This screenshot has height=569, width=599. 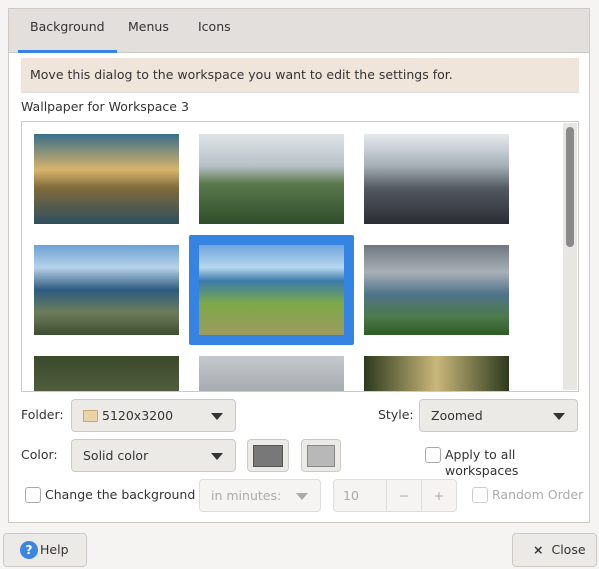 What do you see at coordinates (570, 187) in the screenshot?
I see `scrollbar-thumb` at bounding box center [570, 187].